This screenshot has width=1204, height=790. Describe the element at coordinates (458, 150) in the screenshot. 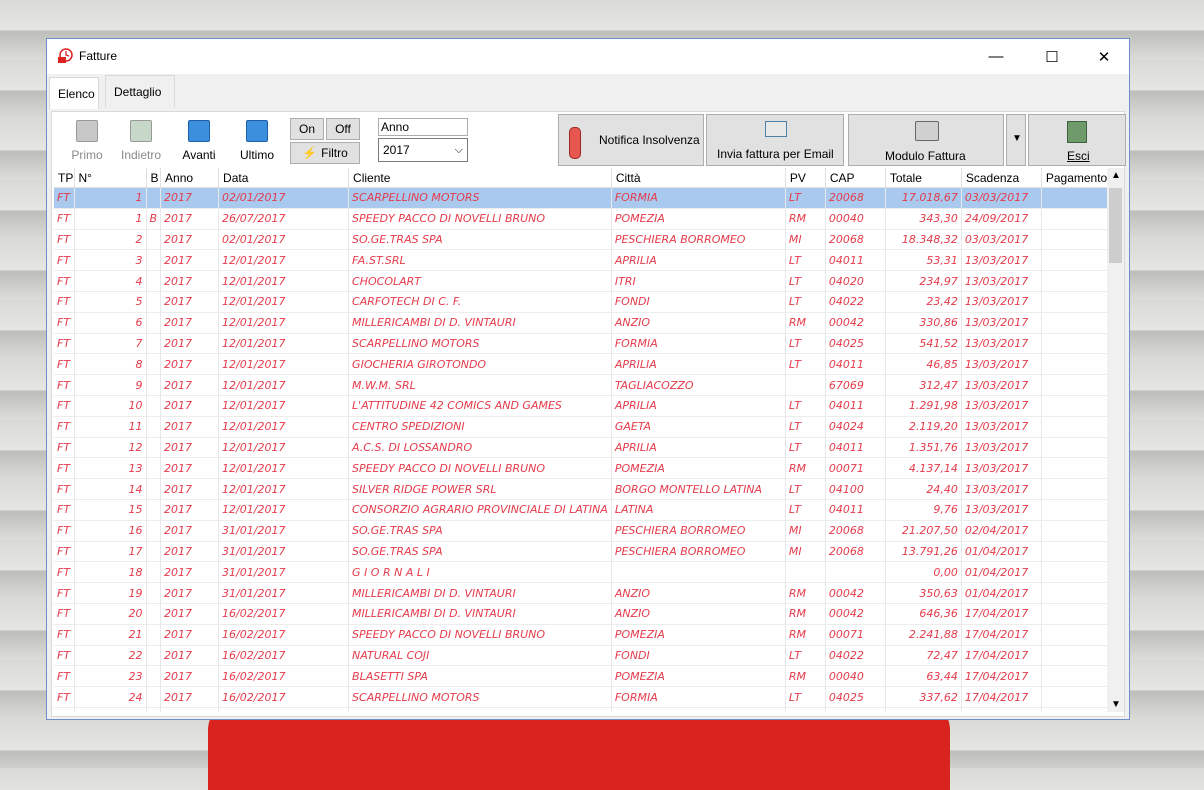

I see `chevron-down-icon: ⌵` at that location.